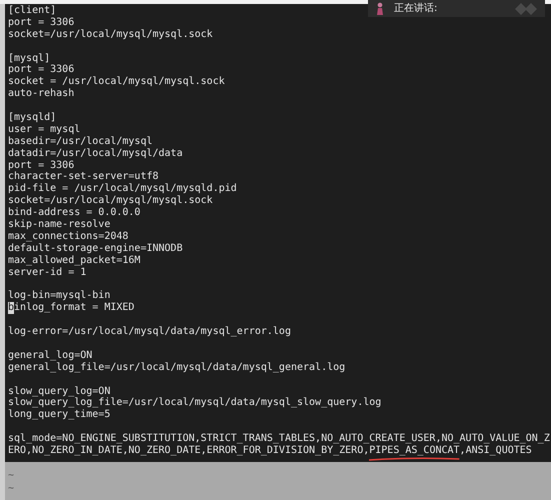 The width and height of the screenshot is (551, 500). What do you see at coordinates (11, 308) in the screenshot?
I see `text-cursor: b` at bounding box center [11, 308].